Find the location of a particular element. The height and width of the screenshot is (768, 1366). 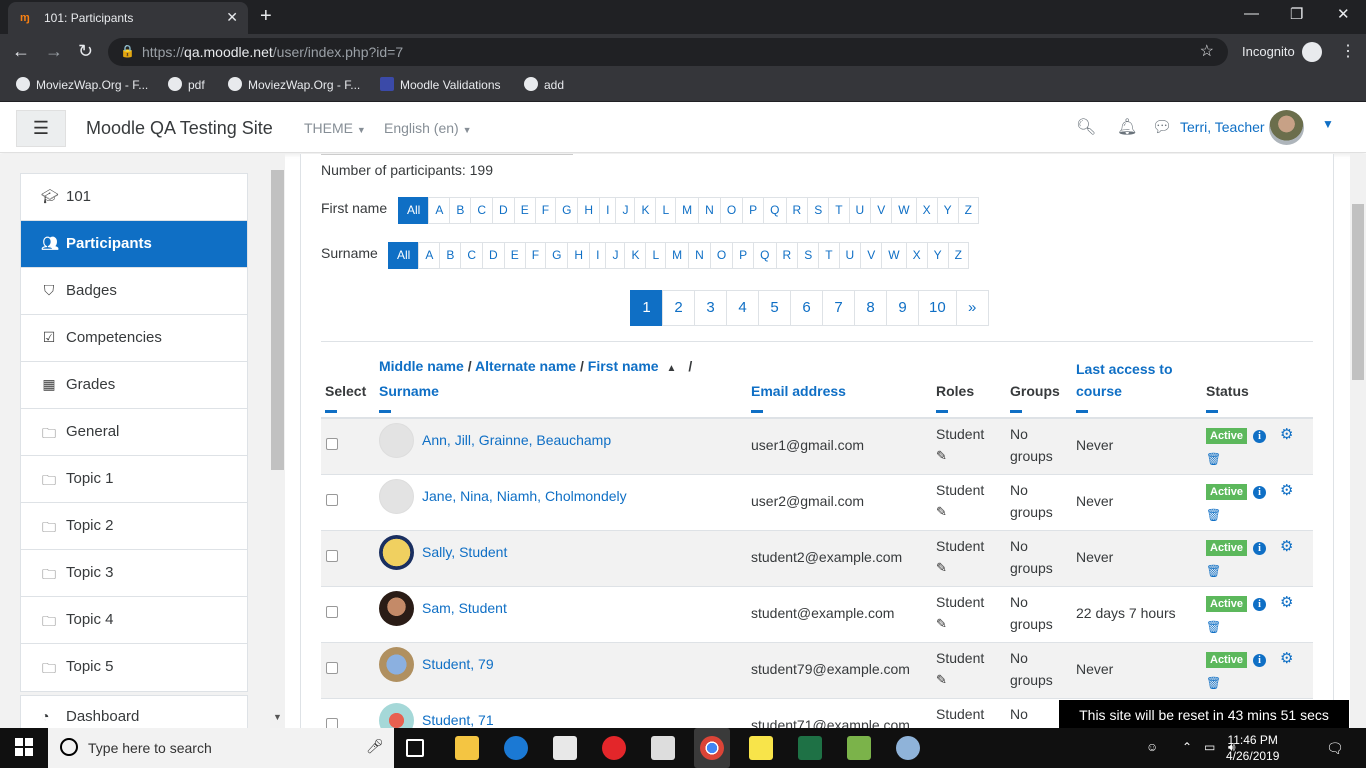

nav-item-badges: ⛉ Badges is located at coordinates (134, 291).